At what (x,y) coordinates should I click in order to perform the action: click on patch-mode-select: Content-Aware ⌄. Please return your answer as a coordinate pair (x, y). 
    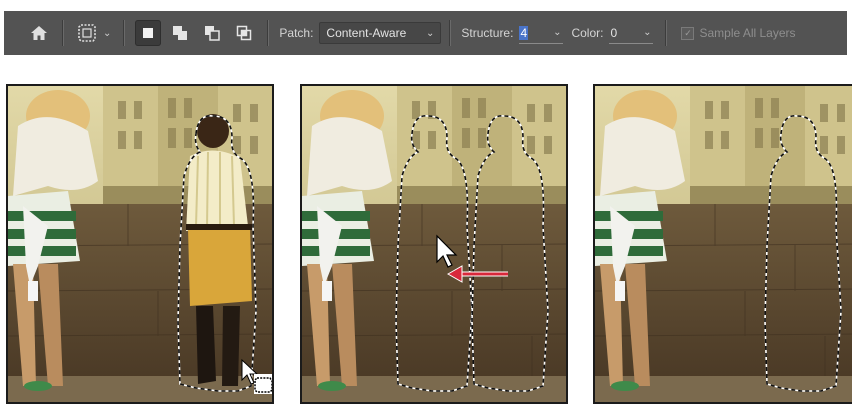
    Looking at the image, I should click on (380, 33).